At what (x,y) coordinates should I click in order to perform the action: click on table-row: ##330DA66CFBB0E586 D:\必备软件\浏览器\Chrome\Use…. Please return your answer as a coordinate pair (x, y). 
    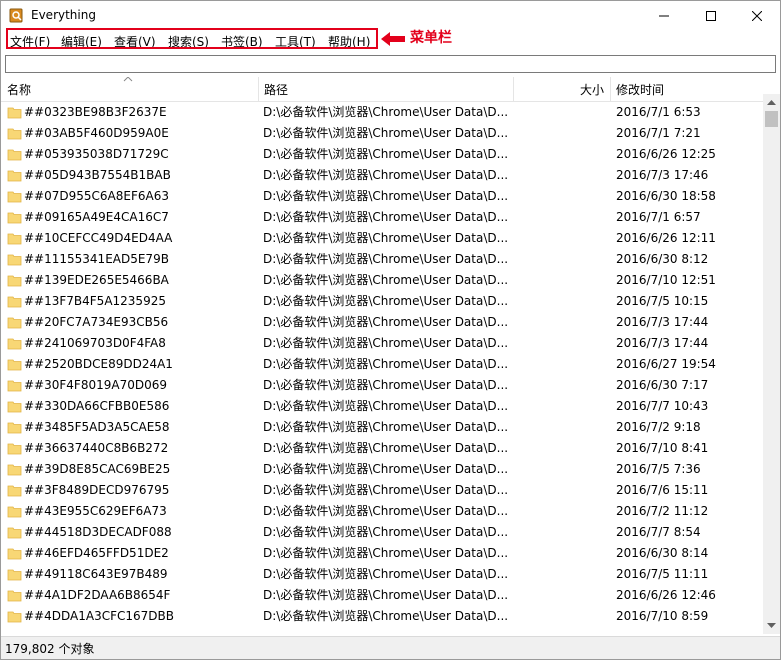
    Looking at the image, I should click on (381, 406).